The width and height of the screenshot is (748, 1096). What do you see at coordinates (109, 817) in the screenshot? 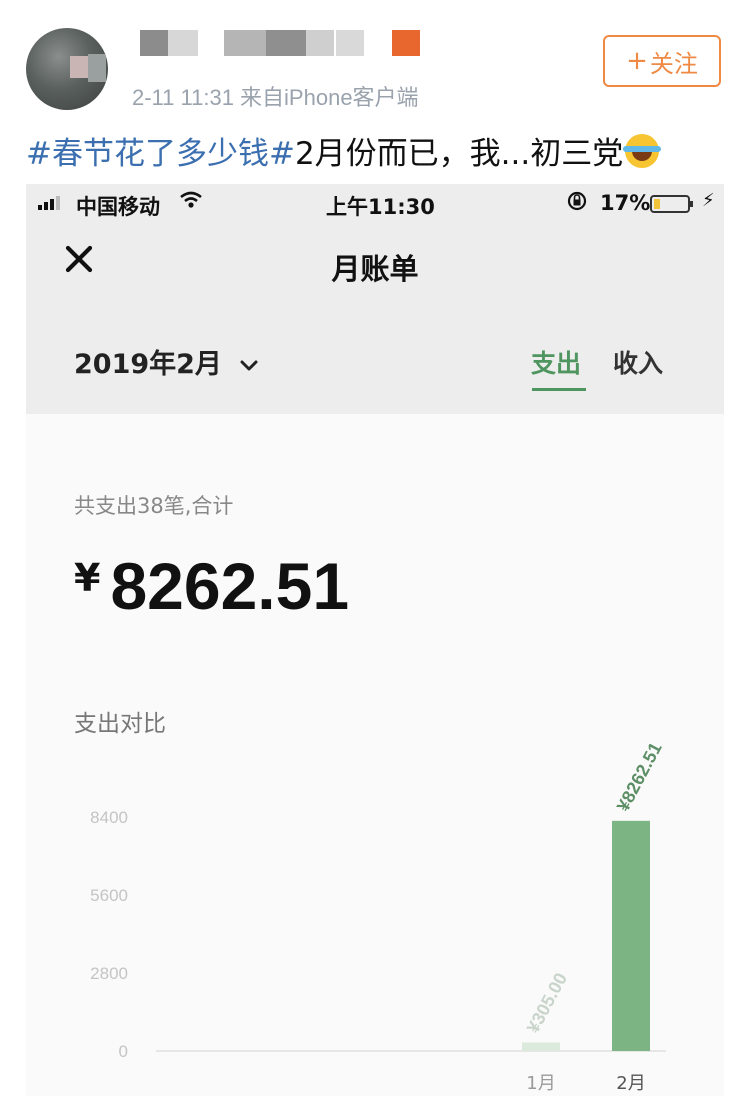
I see `y-tick-label: 8400` at bounding box center [109, 817].